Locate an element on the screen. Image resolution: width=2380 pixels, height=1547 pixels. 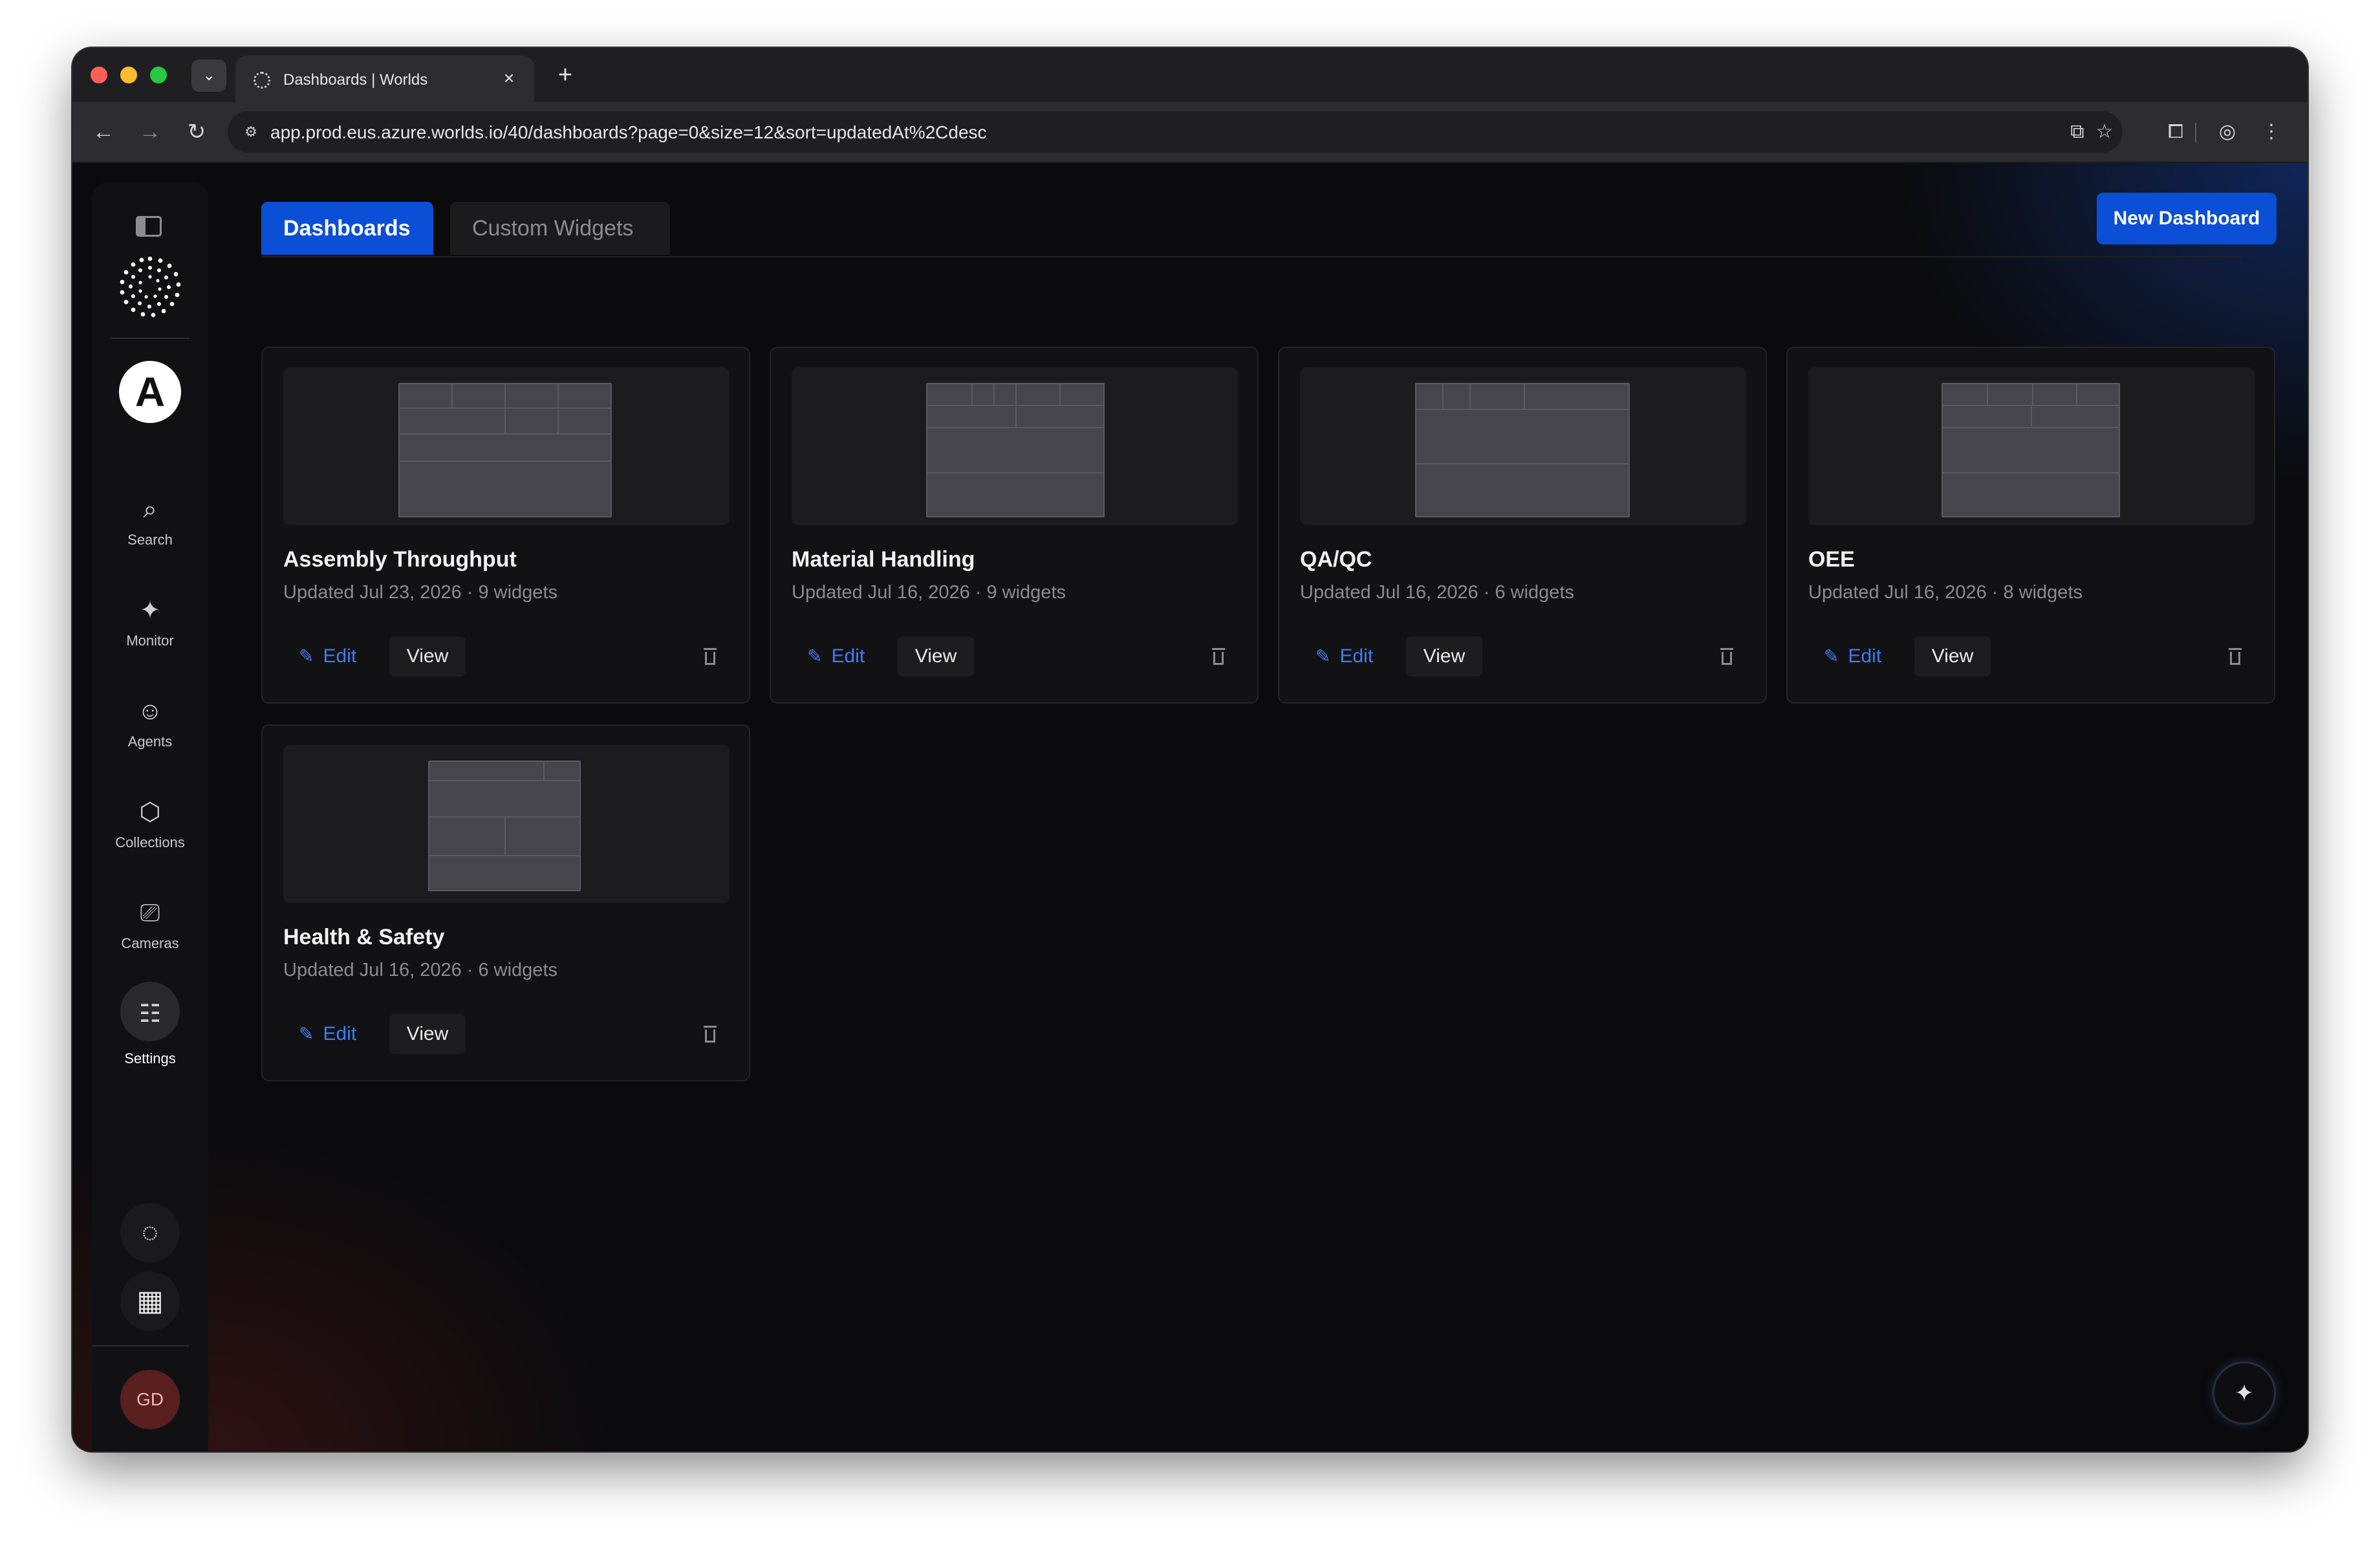
sidebar-item-search: ⌕ Search is located at coordinates (150, 533).